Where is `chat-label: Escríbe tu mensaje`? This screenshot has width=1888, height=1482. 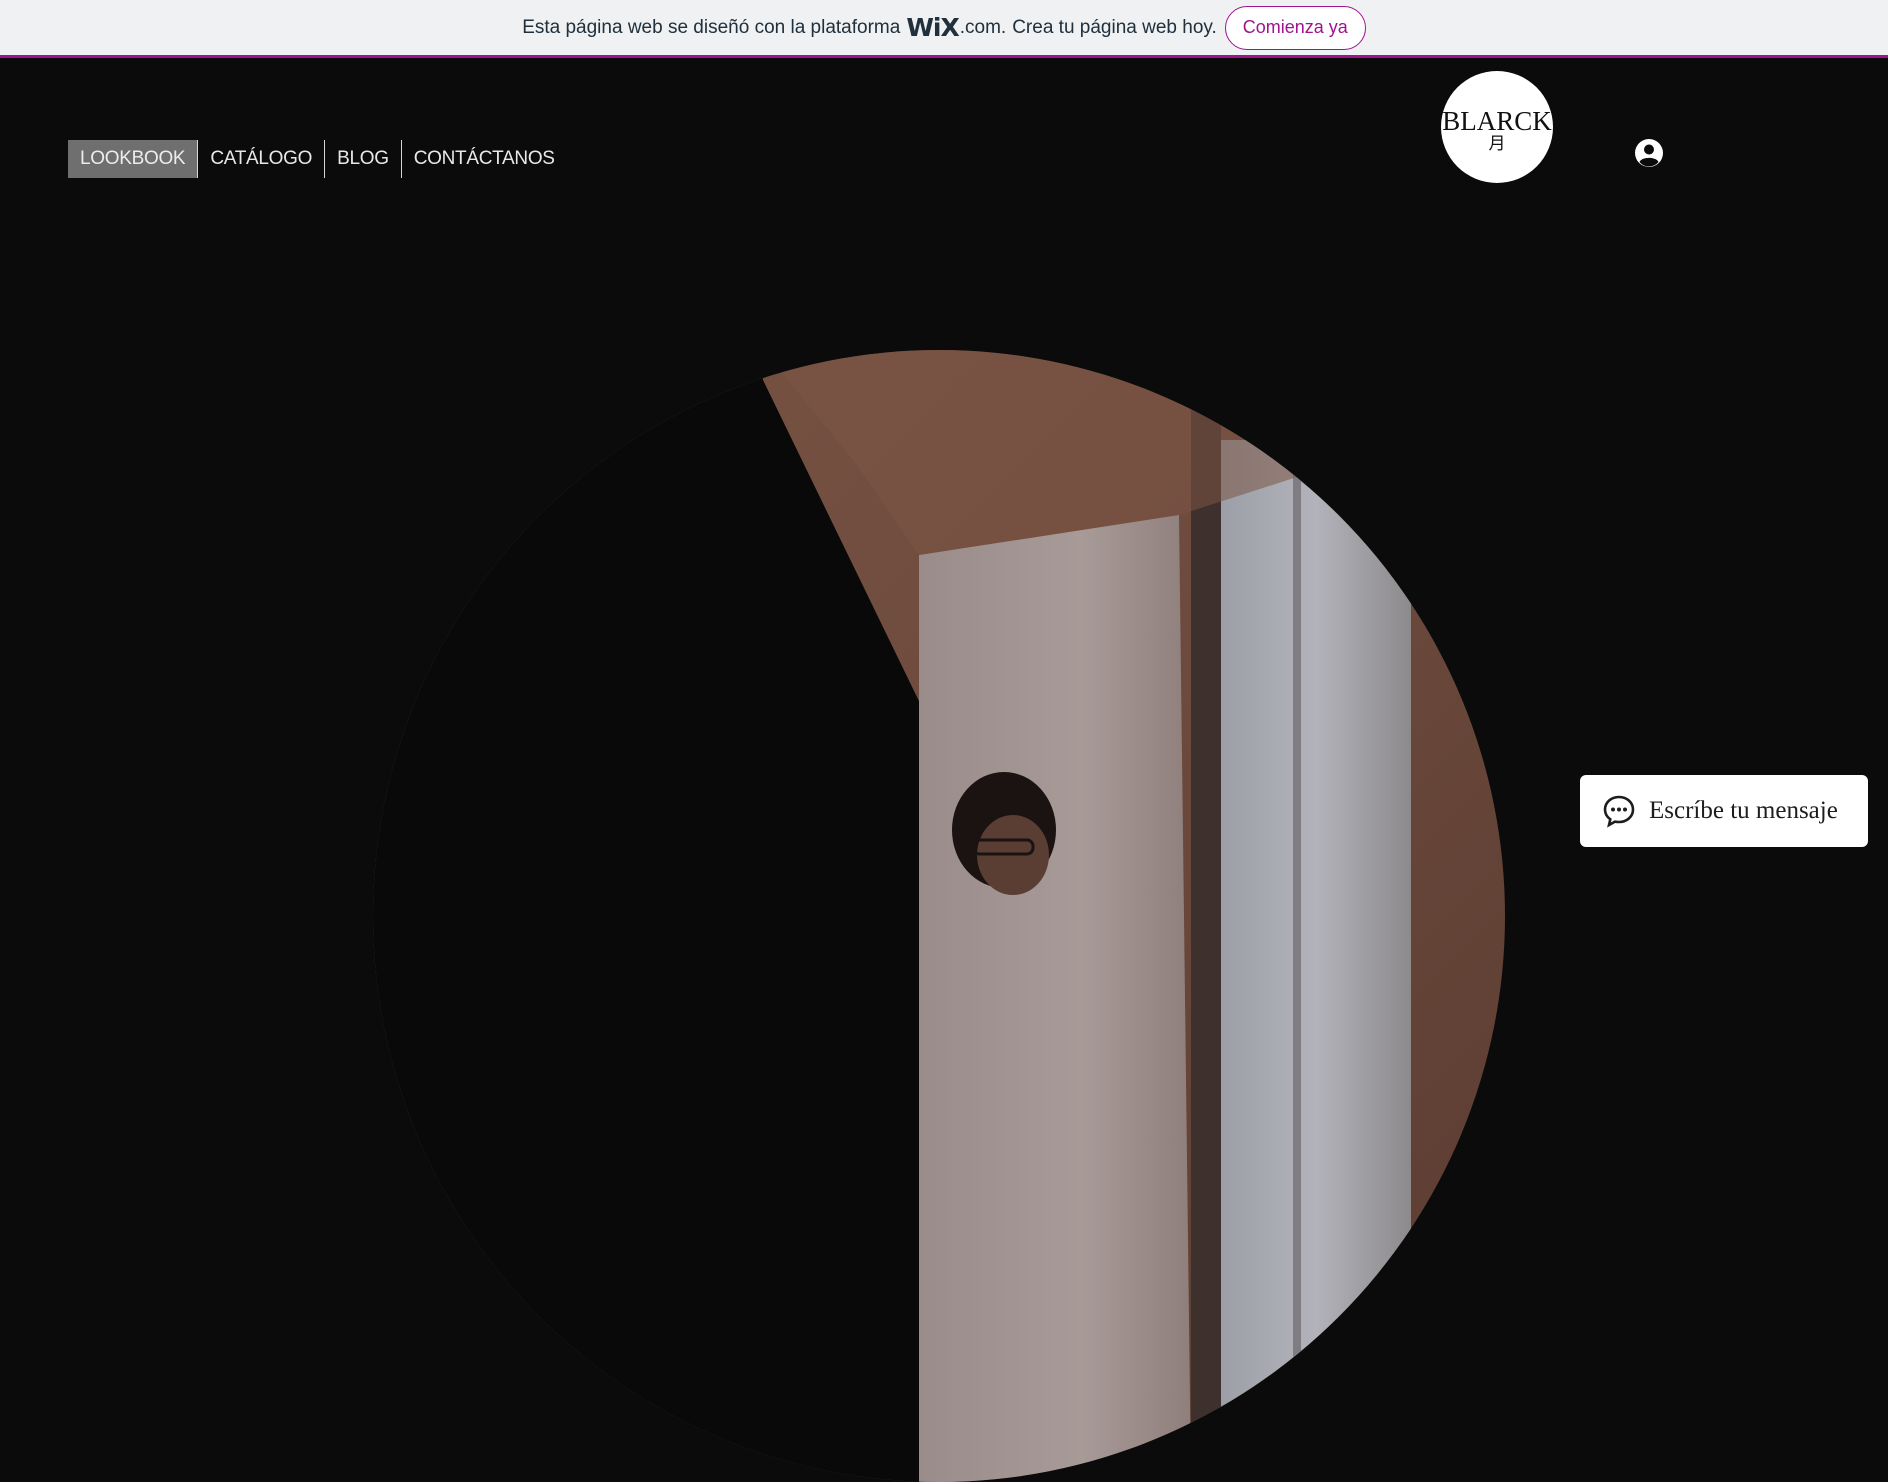 chat-label: Escríbe tu mensaje is located at coordinates (1743, 810).